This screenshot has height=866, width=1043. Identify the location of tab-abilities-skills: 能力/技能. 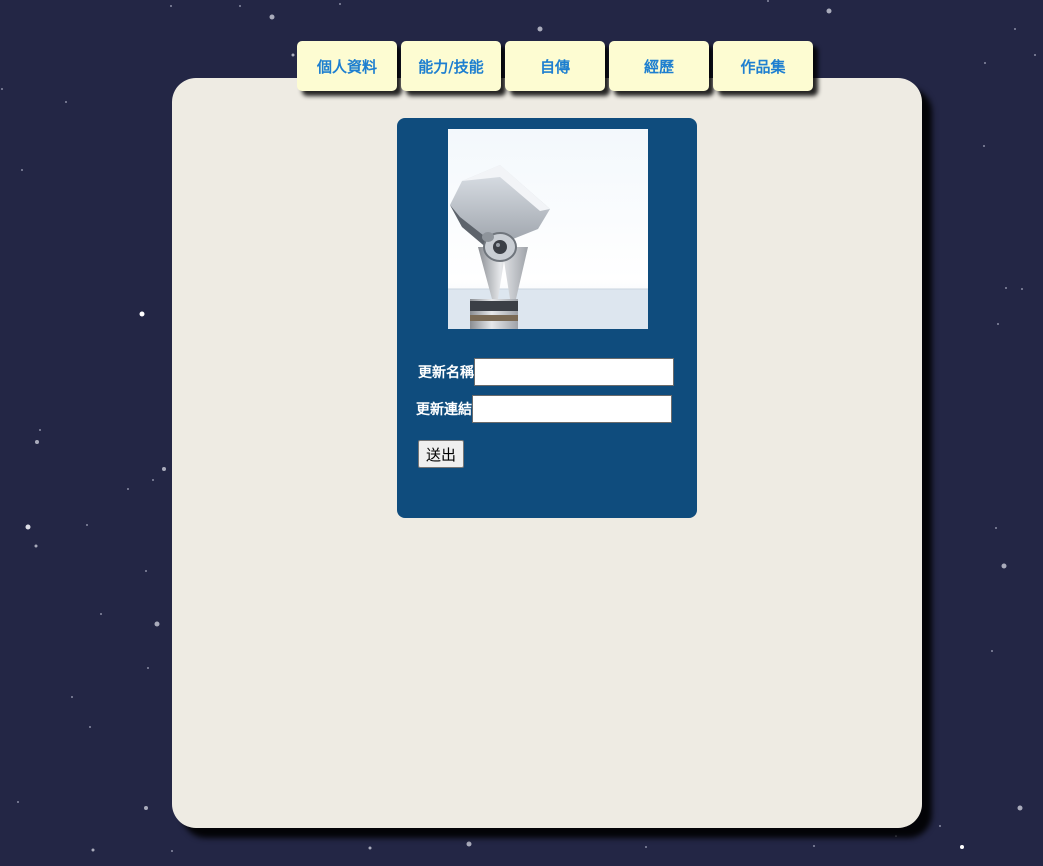
(451, 66).